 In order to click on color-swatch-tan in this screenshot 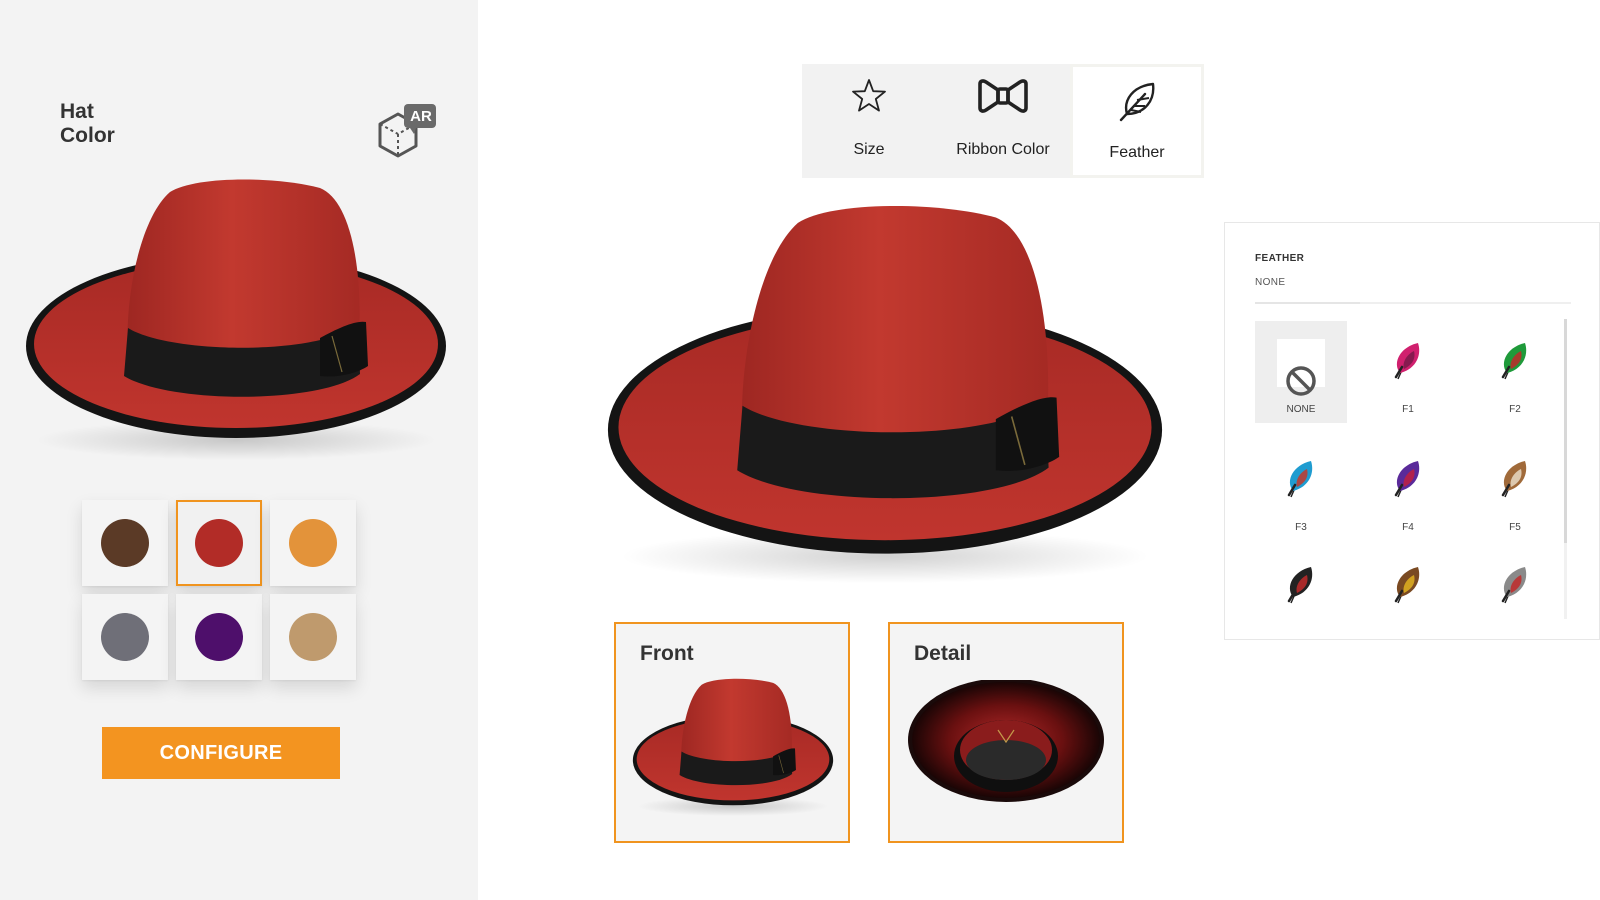, I will do `click(313, 637)`.